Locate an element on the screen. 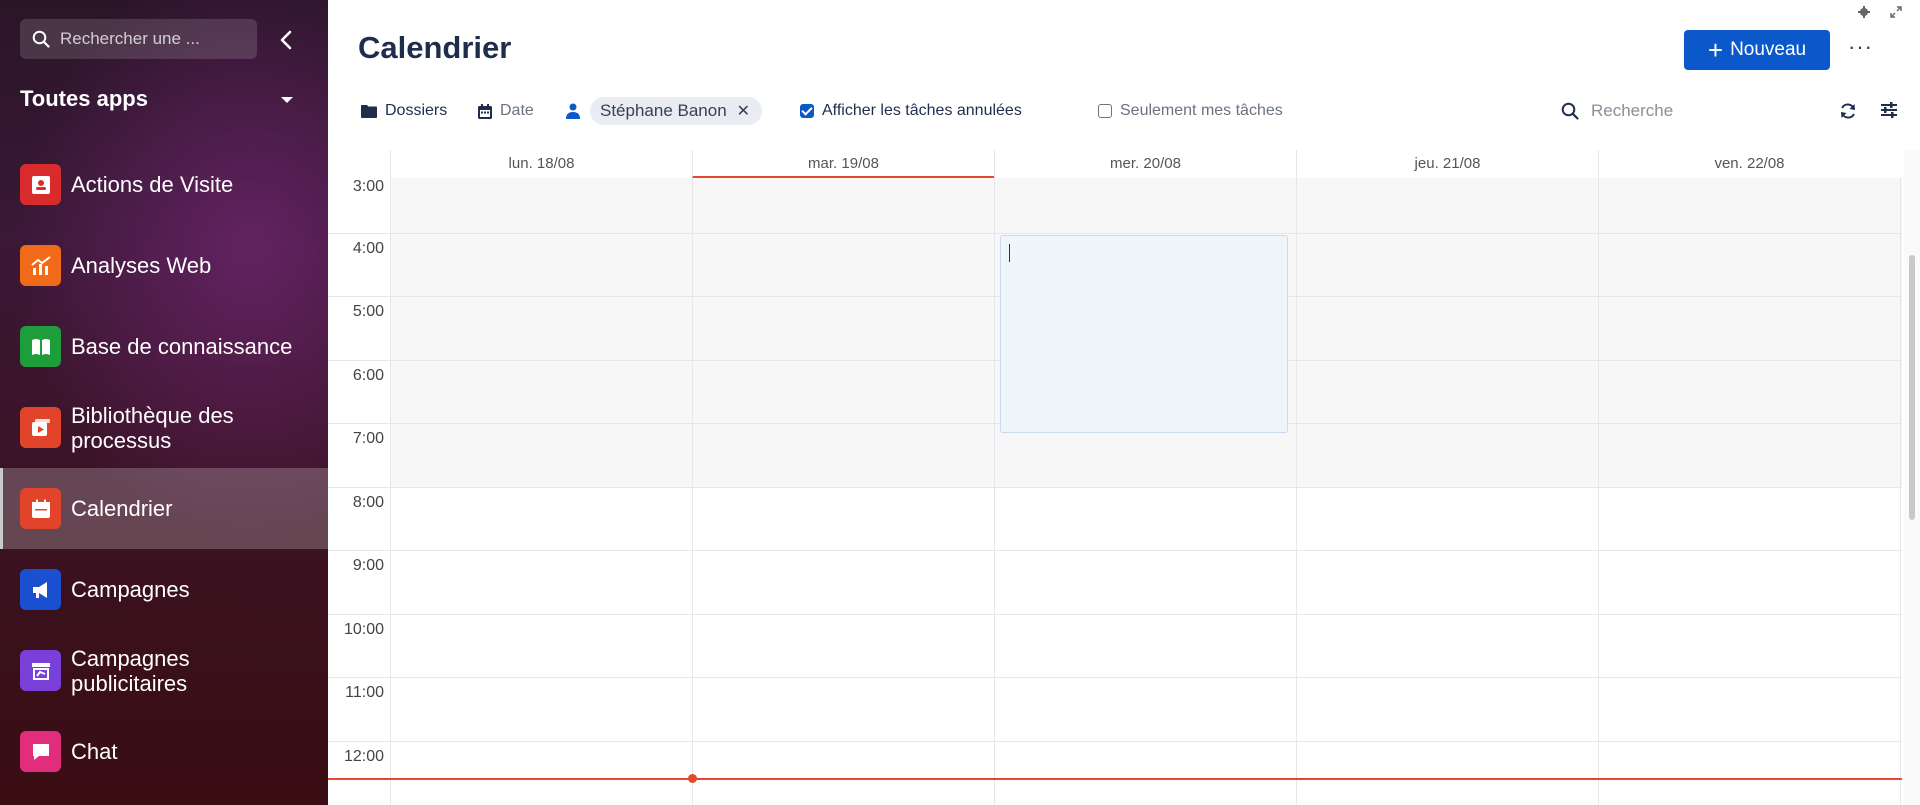  chat-icon is located at coordinates (40, 751).